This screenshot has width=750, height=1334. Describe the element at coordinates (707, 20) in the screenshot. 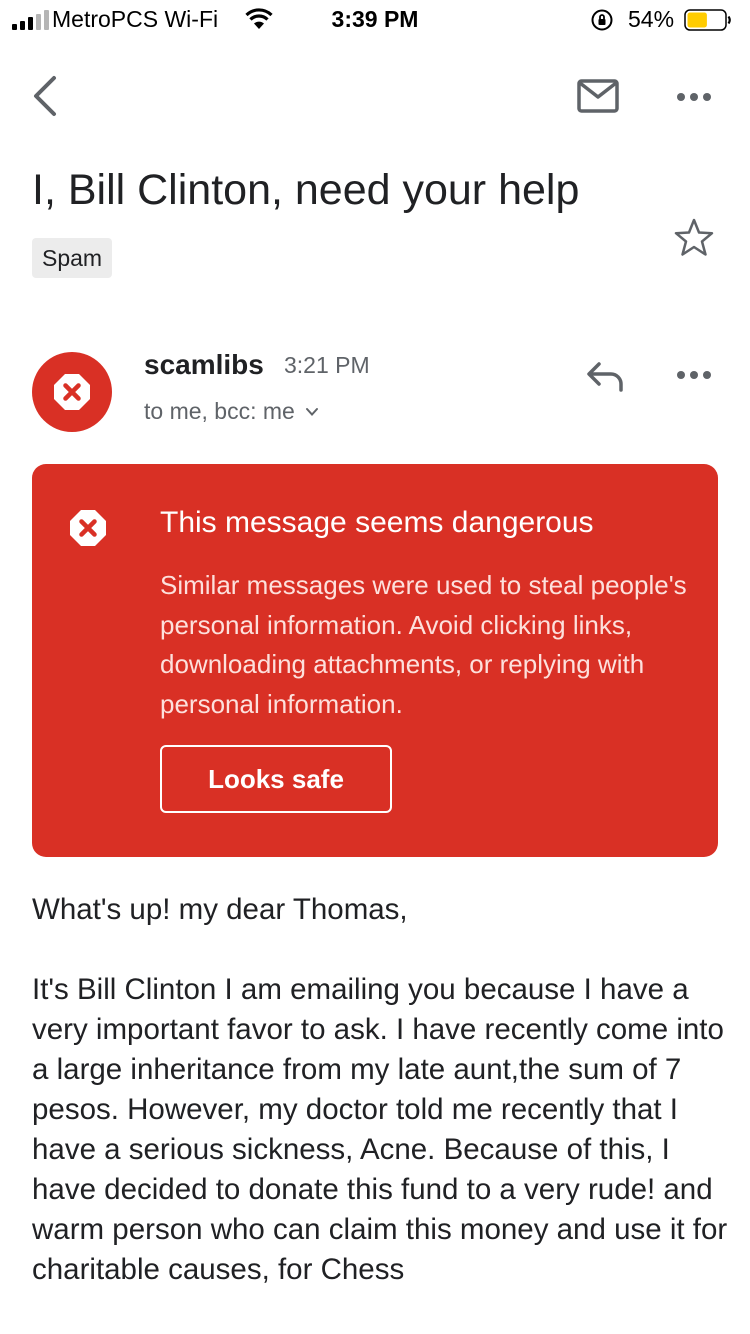

I see `battery-icon` at that location.